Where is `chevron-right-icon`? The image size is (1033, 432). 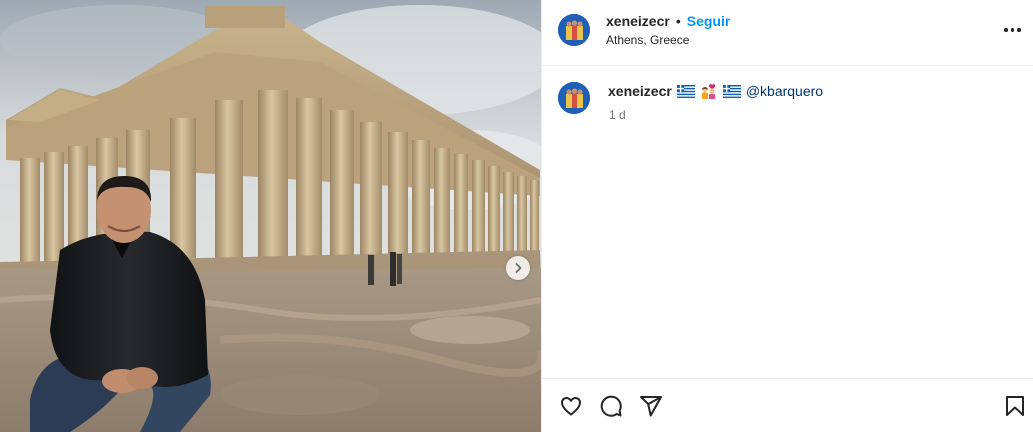 chevron-right-icon is located at coordinates (518, 268).